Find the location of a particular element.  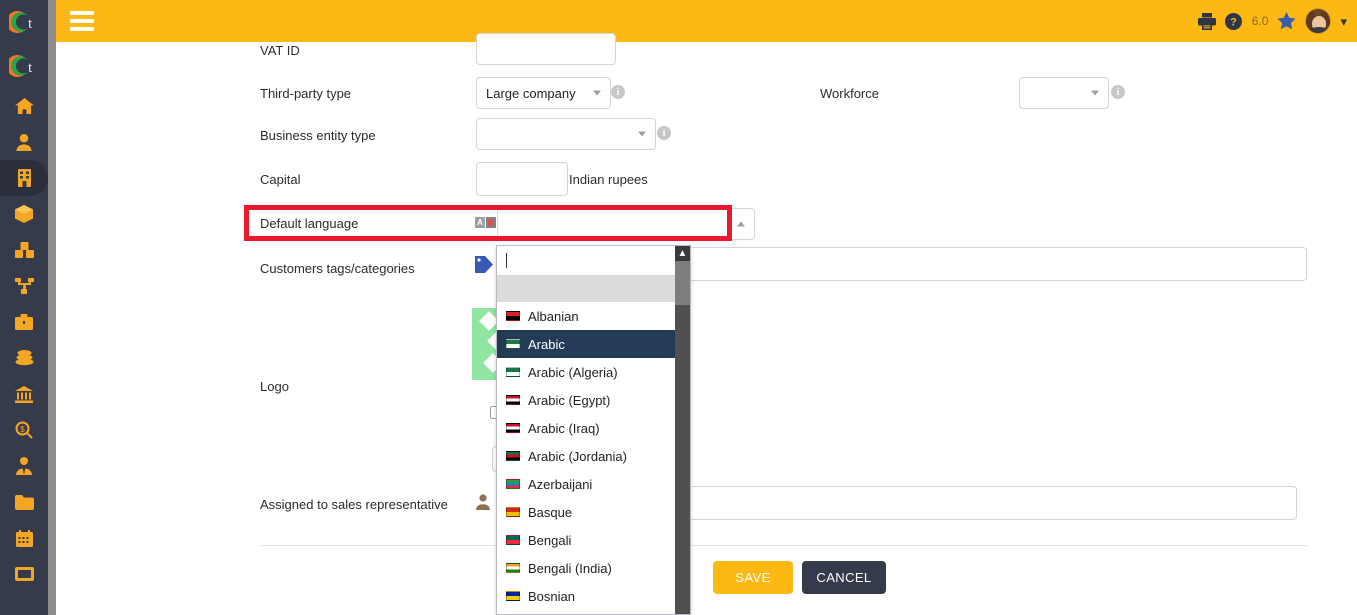

sidebar-item-accounting: $ is located at coordinates (24, 430).